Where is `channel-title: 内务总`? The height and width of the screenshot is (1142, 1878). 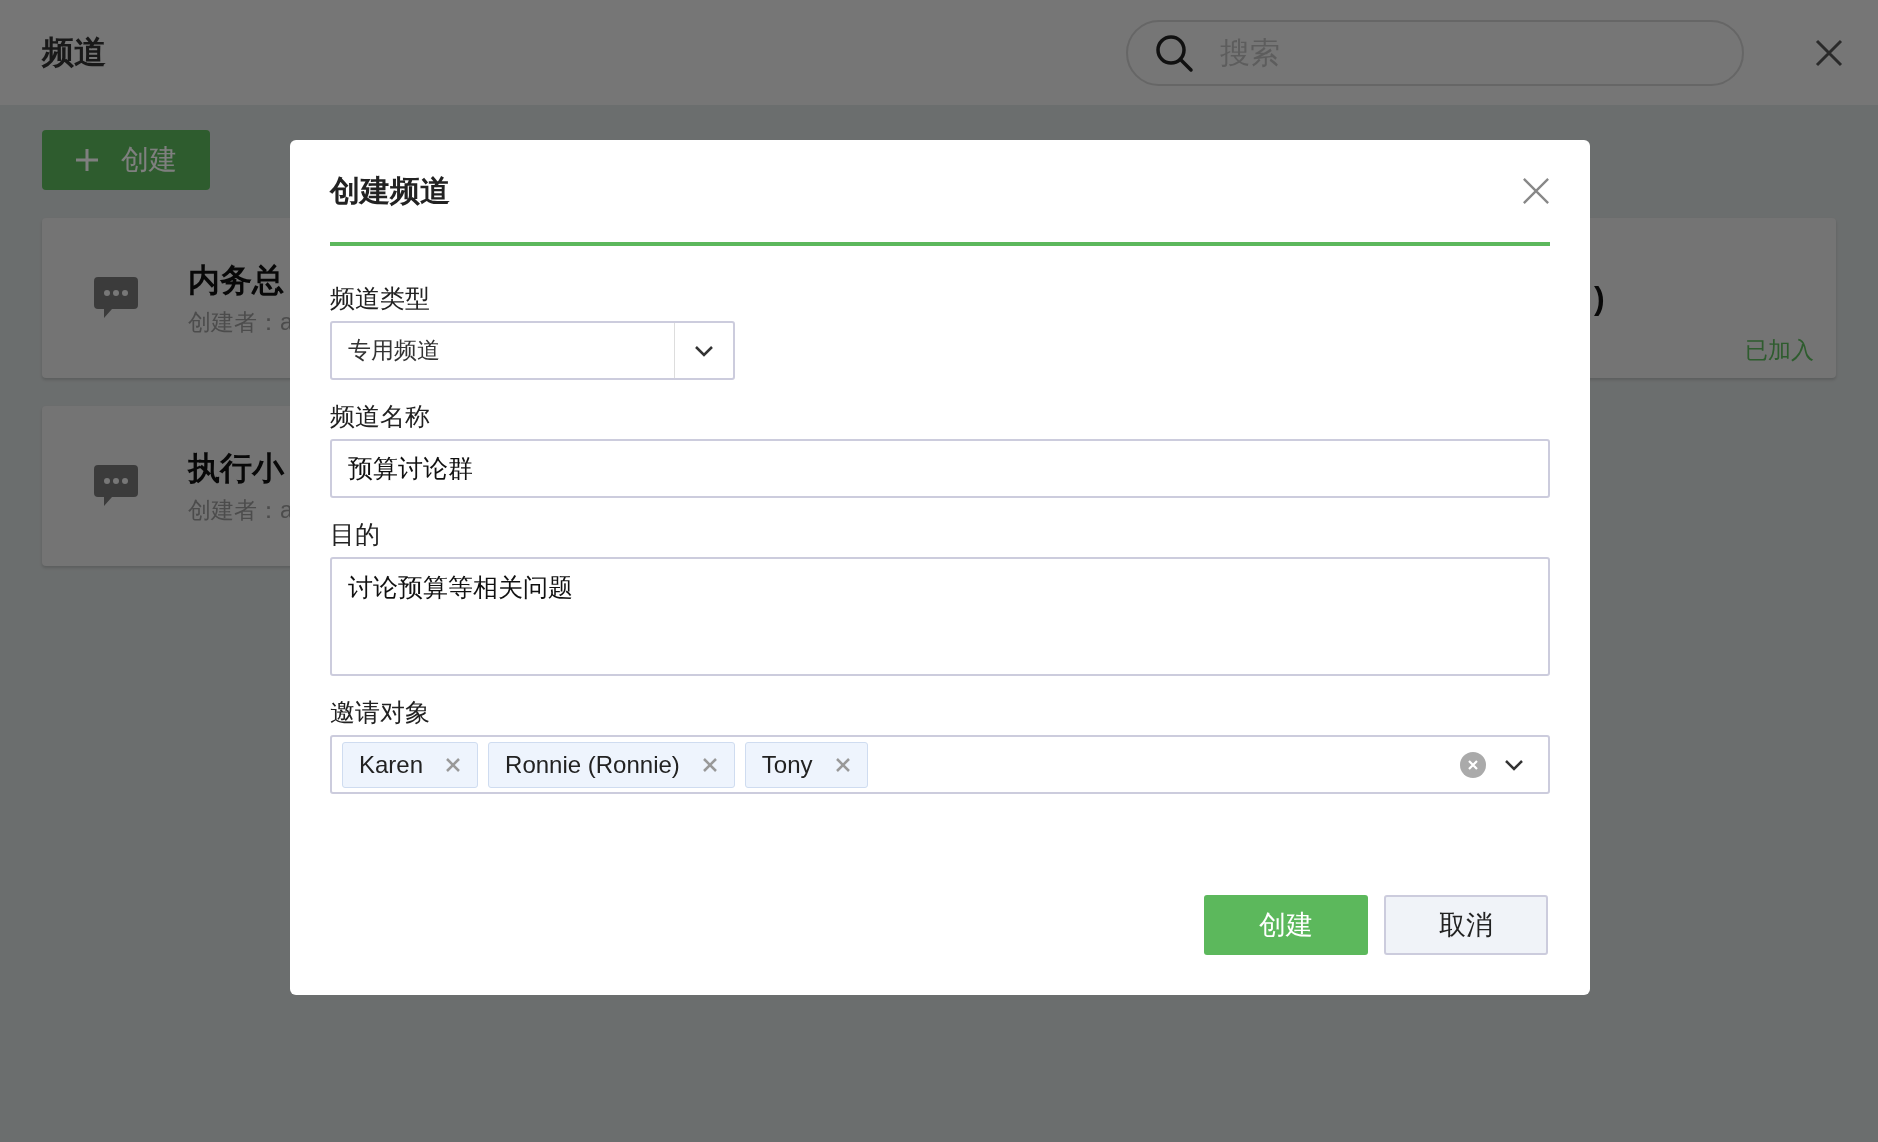
channel-title: 内务总 is located at coordinates (236, 280).